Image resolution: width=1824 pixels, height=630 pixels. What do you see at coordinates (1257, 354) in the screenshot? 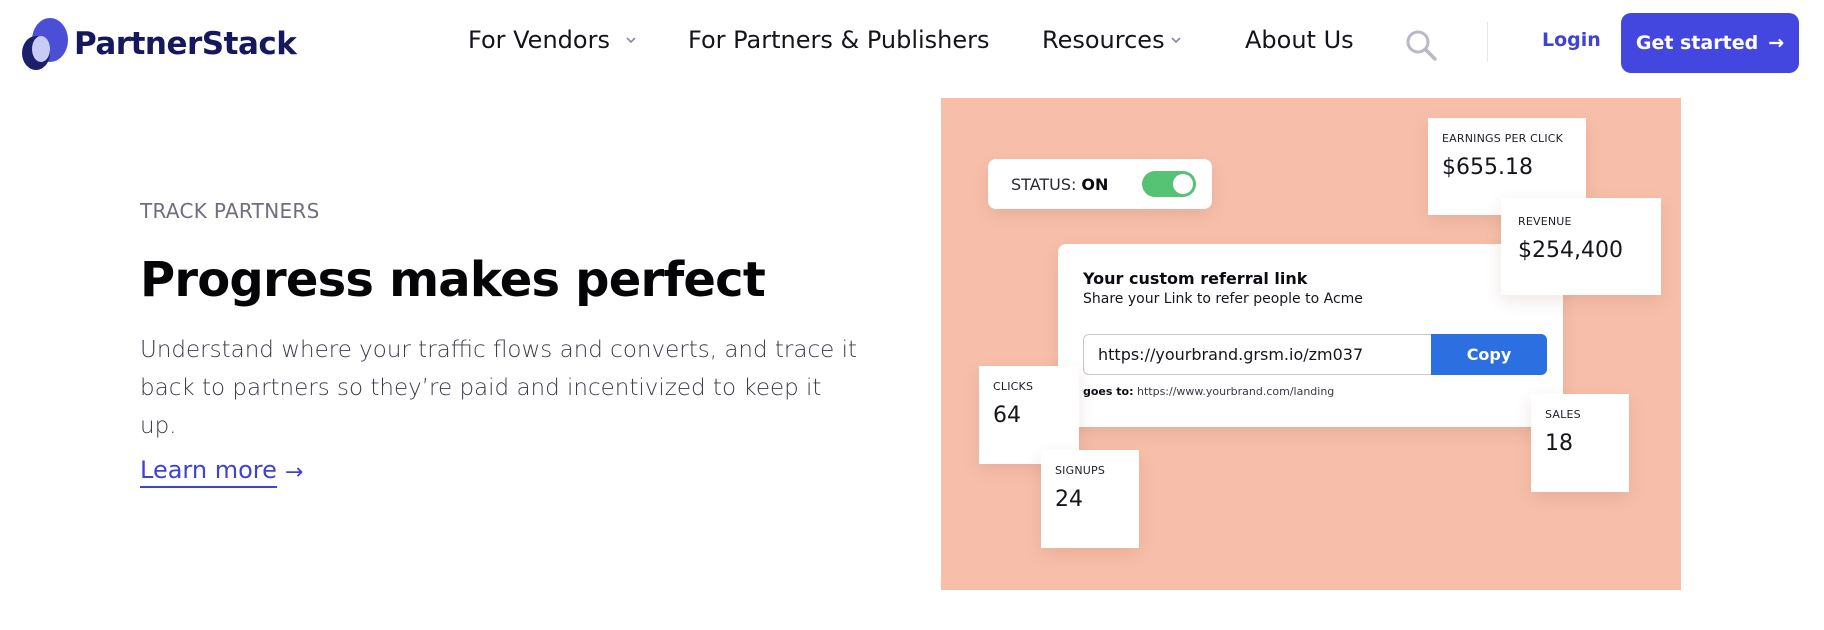
I see `referral-url-field: https://yourbrand.grsm.io/zm037` at bounding box center [1257, 354].